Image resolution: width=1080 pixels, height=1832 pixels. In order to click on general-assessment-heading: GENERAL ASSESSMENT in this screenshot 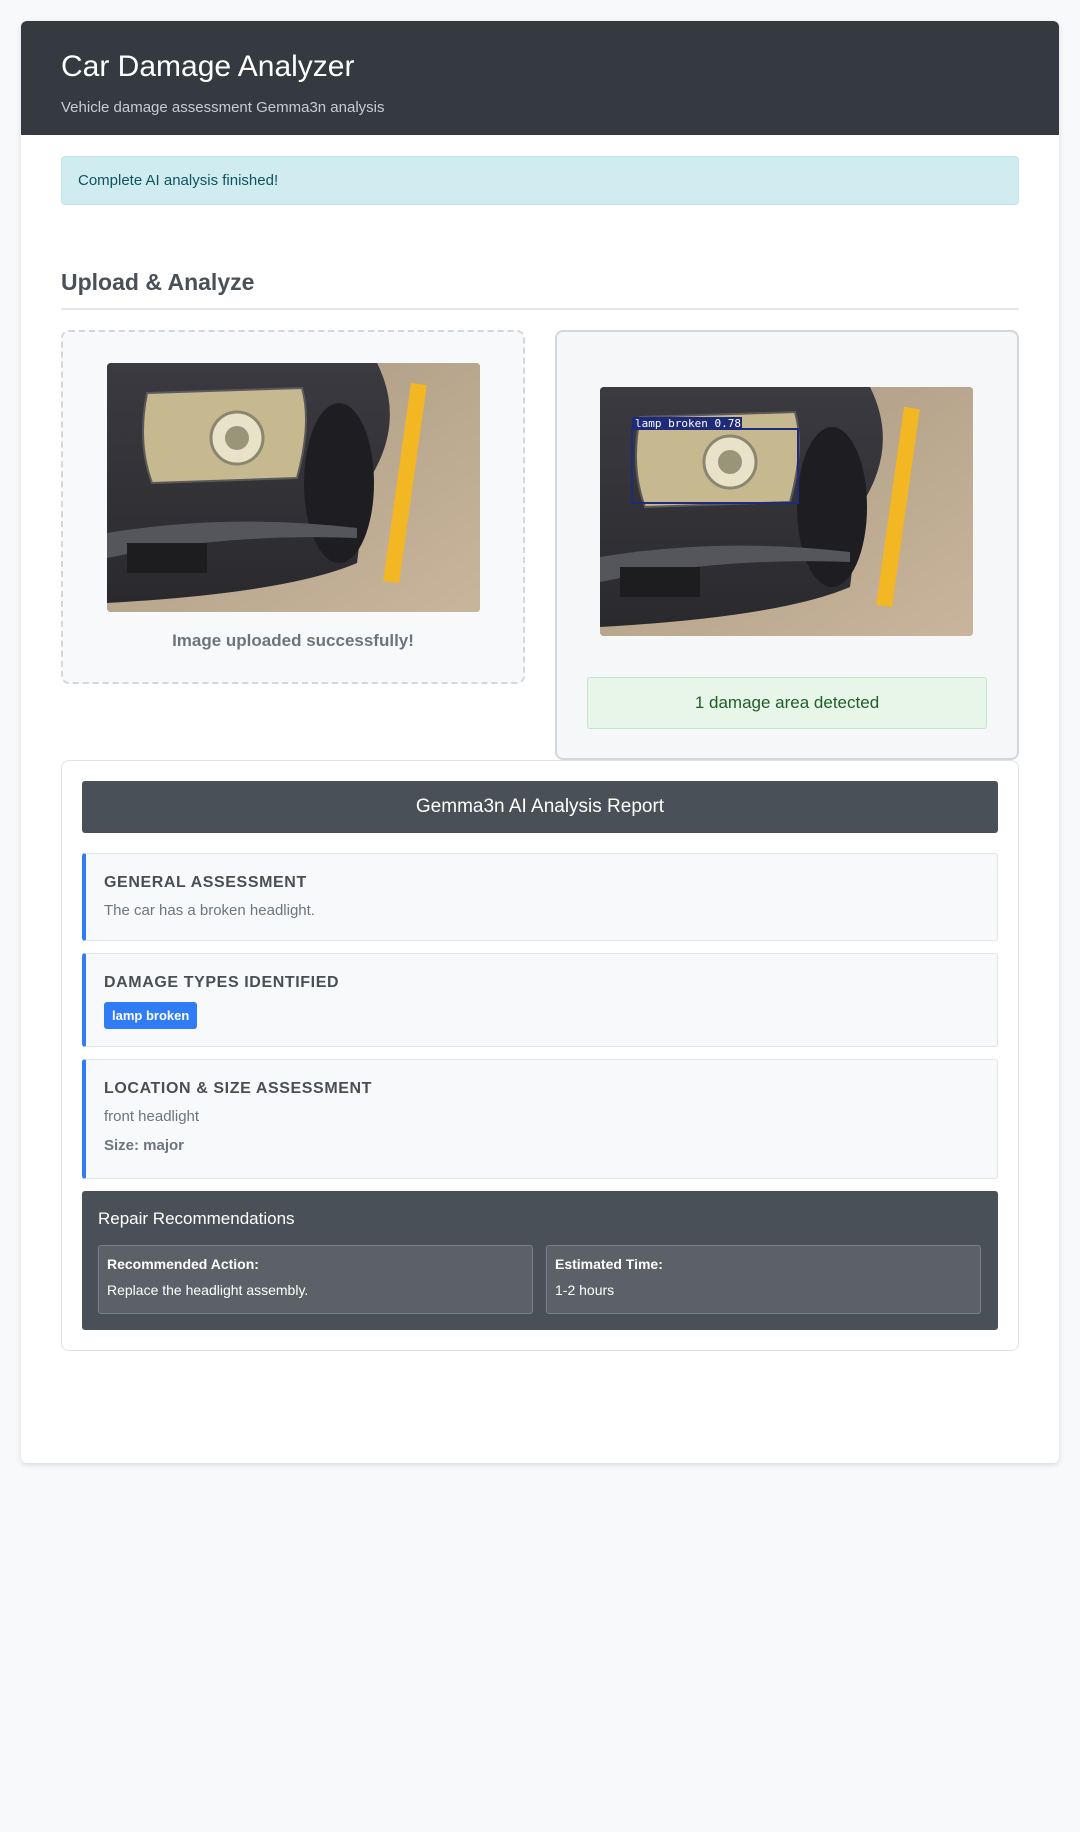, I will do `click(205, 882)`.